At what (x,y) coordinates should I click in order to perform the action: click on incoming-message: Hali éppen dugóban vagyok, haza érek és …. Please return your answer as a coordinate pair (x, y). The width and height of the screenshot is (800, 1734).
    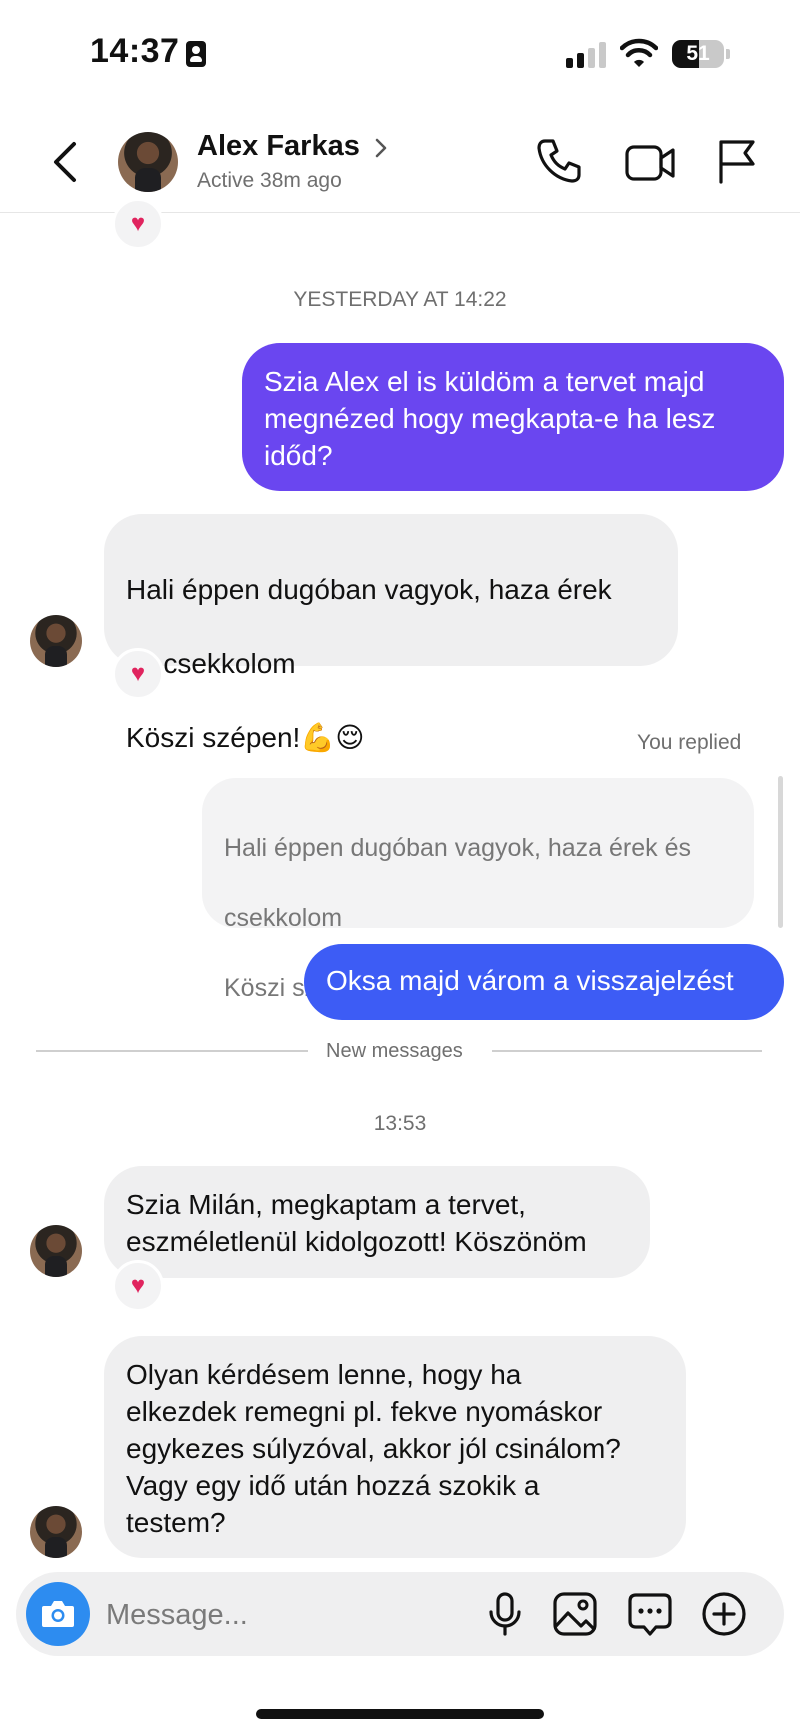
    Looking at the image, I should click on (391, 633).